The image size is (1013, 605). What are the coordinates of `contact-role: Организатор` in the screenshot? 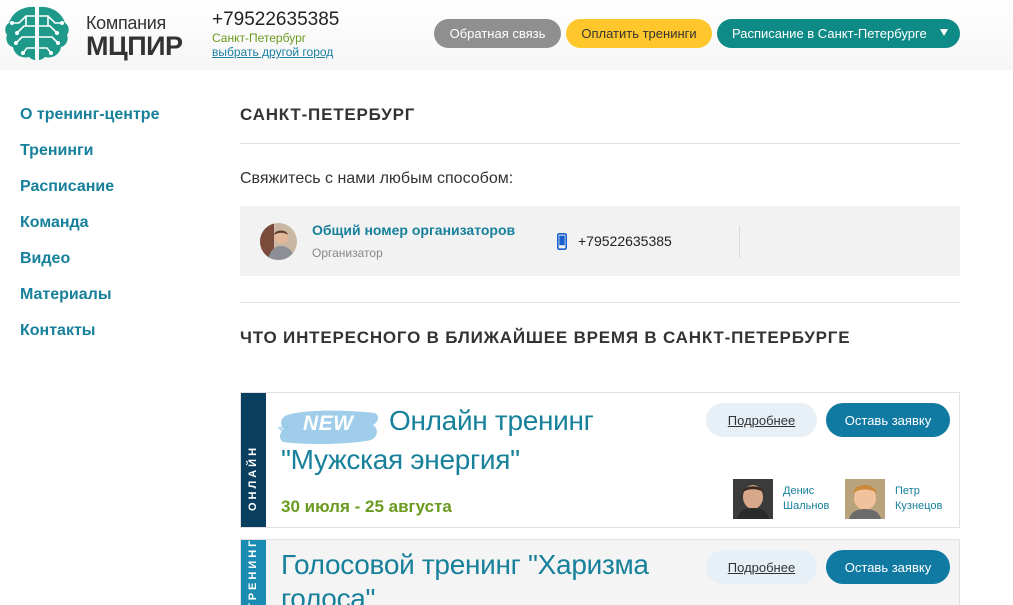 It's located at (347, 253).